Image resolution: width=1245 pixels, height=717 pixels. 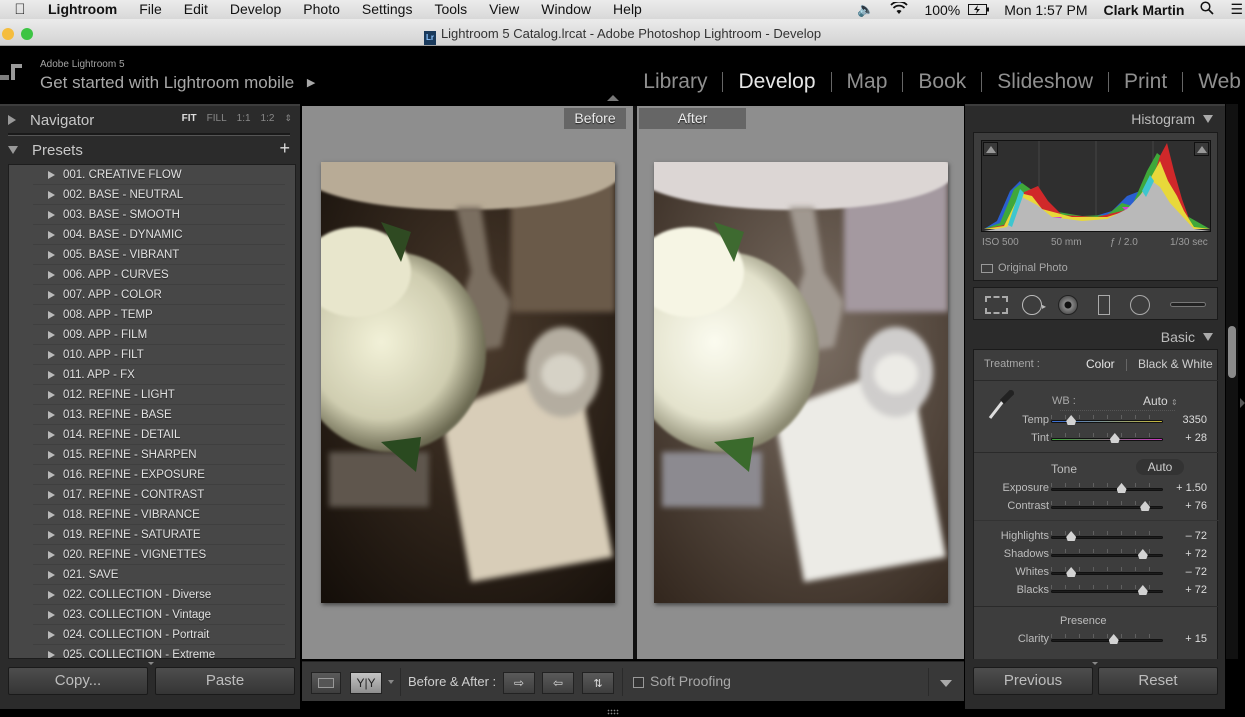 I want to click on lightroom-mobile-link: Get started with Lightroom mobile ▶, so click(x=177, y=83).